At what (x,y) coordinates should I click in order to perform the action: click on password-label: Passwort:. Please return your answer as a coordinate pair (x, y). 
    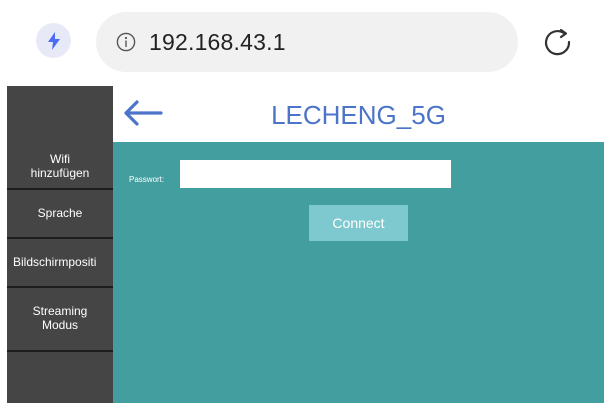
    Looking at the image, I should click on (147, 179).